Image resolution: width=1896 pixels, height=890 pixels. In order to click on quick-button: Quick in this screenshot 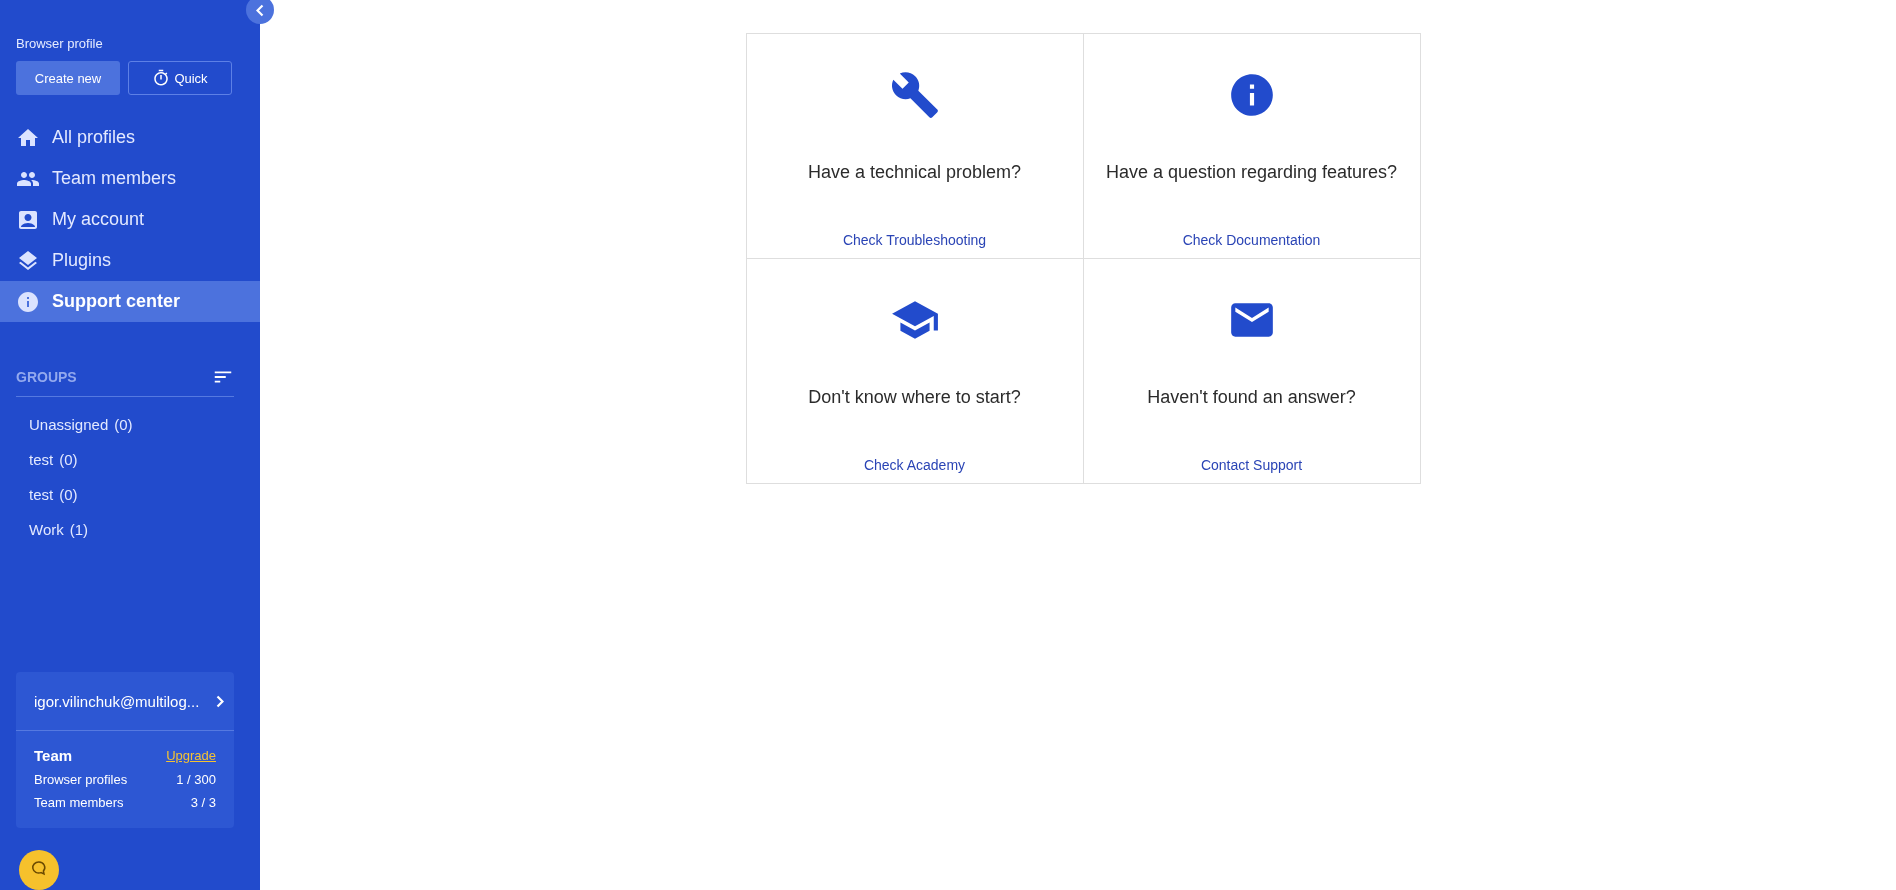, I will do `click(180, 78)`.